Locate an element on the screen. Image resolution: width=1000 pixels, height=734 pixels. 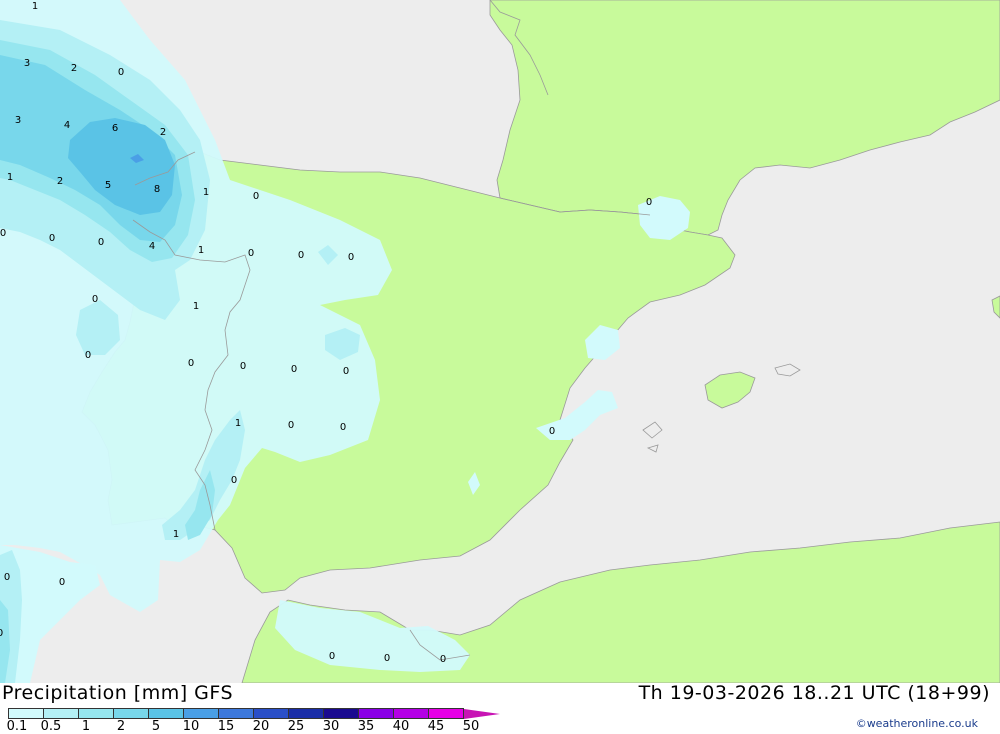
map-label: 8 is located at coordinates (157, 189).